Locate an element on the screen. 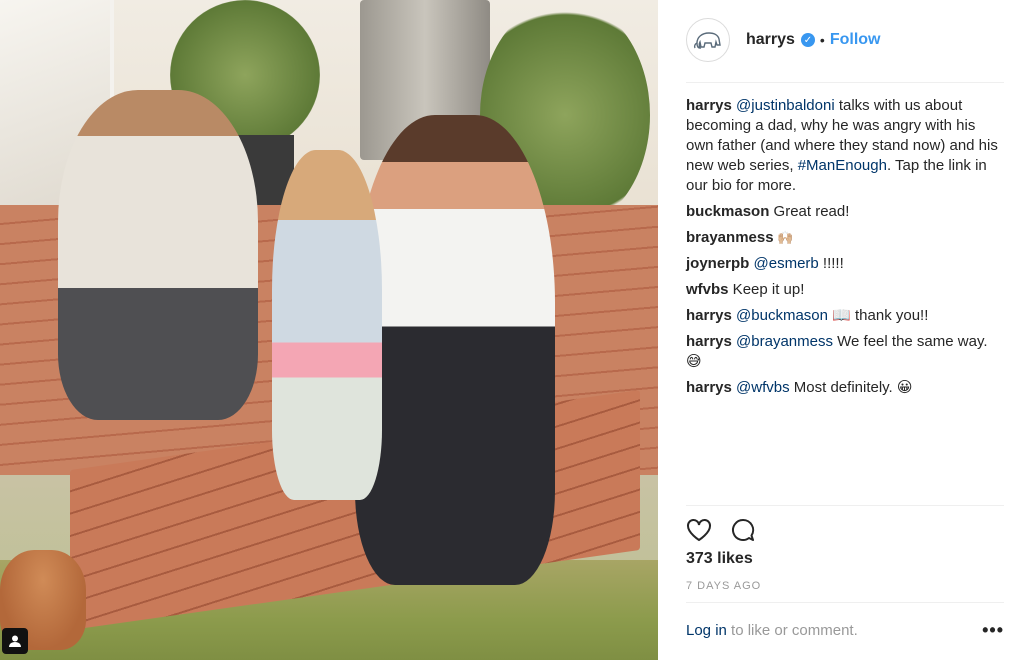  comment-mention: @buckmason is located at coordinates (782, 315).